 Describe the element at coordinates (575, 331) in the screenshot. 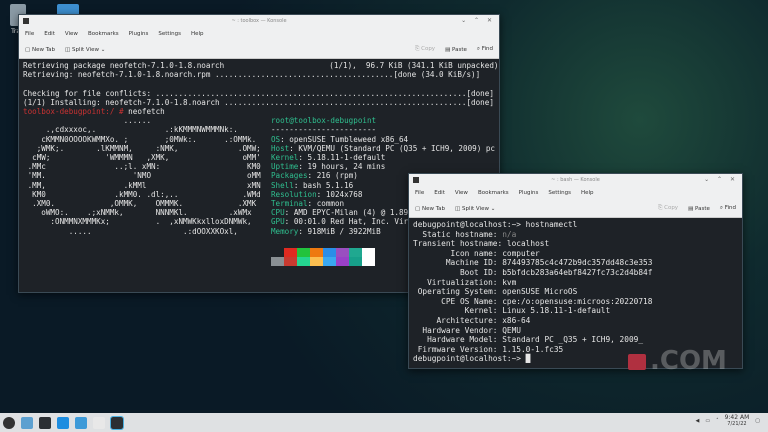

I see `hostnamectl-row: Hardware Vendor: QEMU` at that location.